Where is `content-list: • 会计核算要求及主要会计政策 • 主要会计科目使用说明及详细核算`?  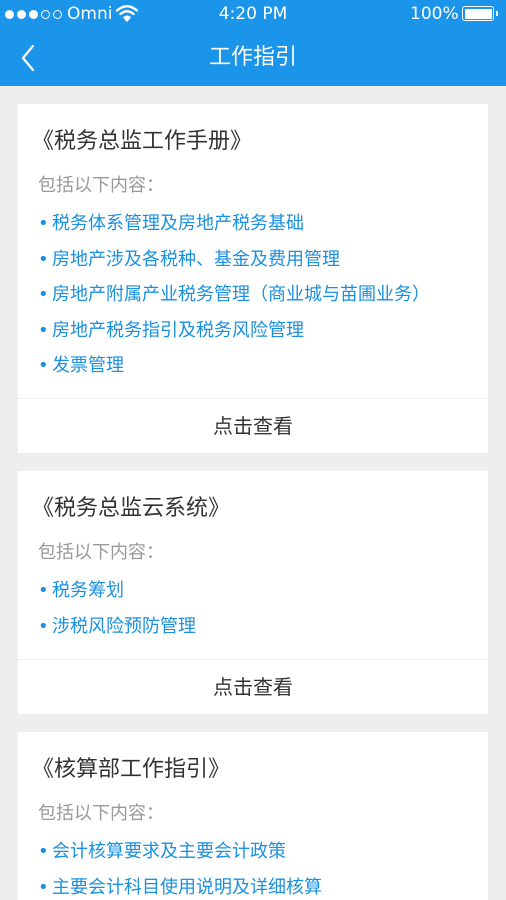 content-list: • 会计核算要求及主要会计政策 • 主要会计科目使用说明及详细核算 is located at coordinates (180, 867).